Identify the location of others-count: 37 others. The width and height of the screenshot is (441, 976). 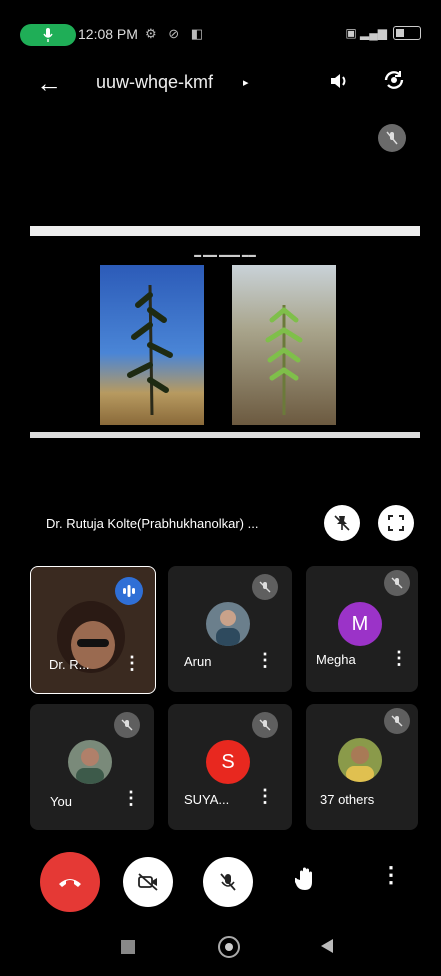
(347, 799).